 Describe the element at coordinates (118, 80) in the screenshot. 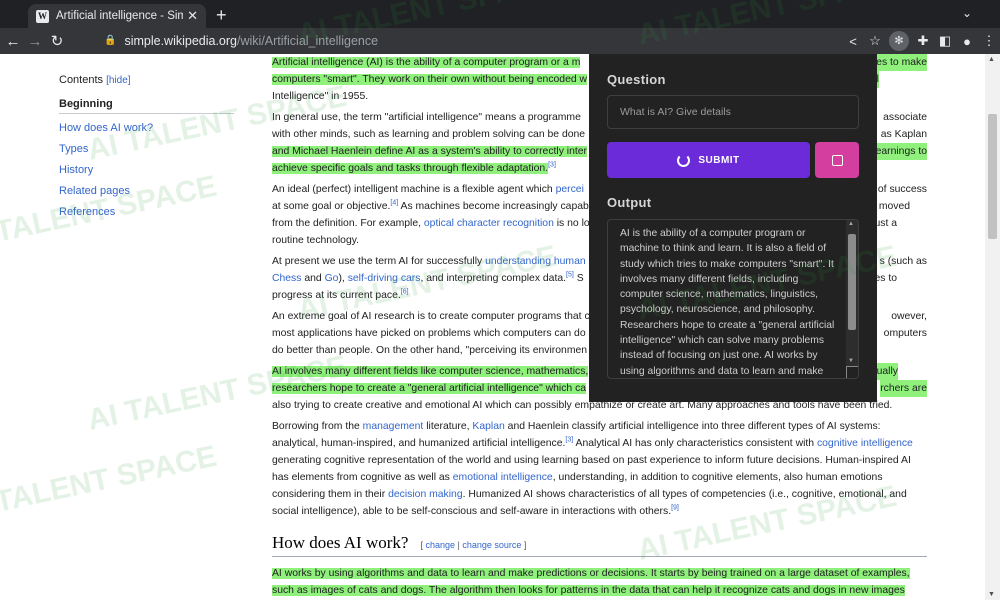

I see `toc-hide-link: [hide]` at that location.